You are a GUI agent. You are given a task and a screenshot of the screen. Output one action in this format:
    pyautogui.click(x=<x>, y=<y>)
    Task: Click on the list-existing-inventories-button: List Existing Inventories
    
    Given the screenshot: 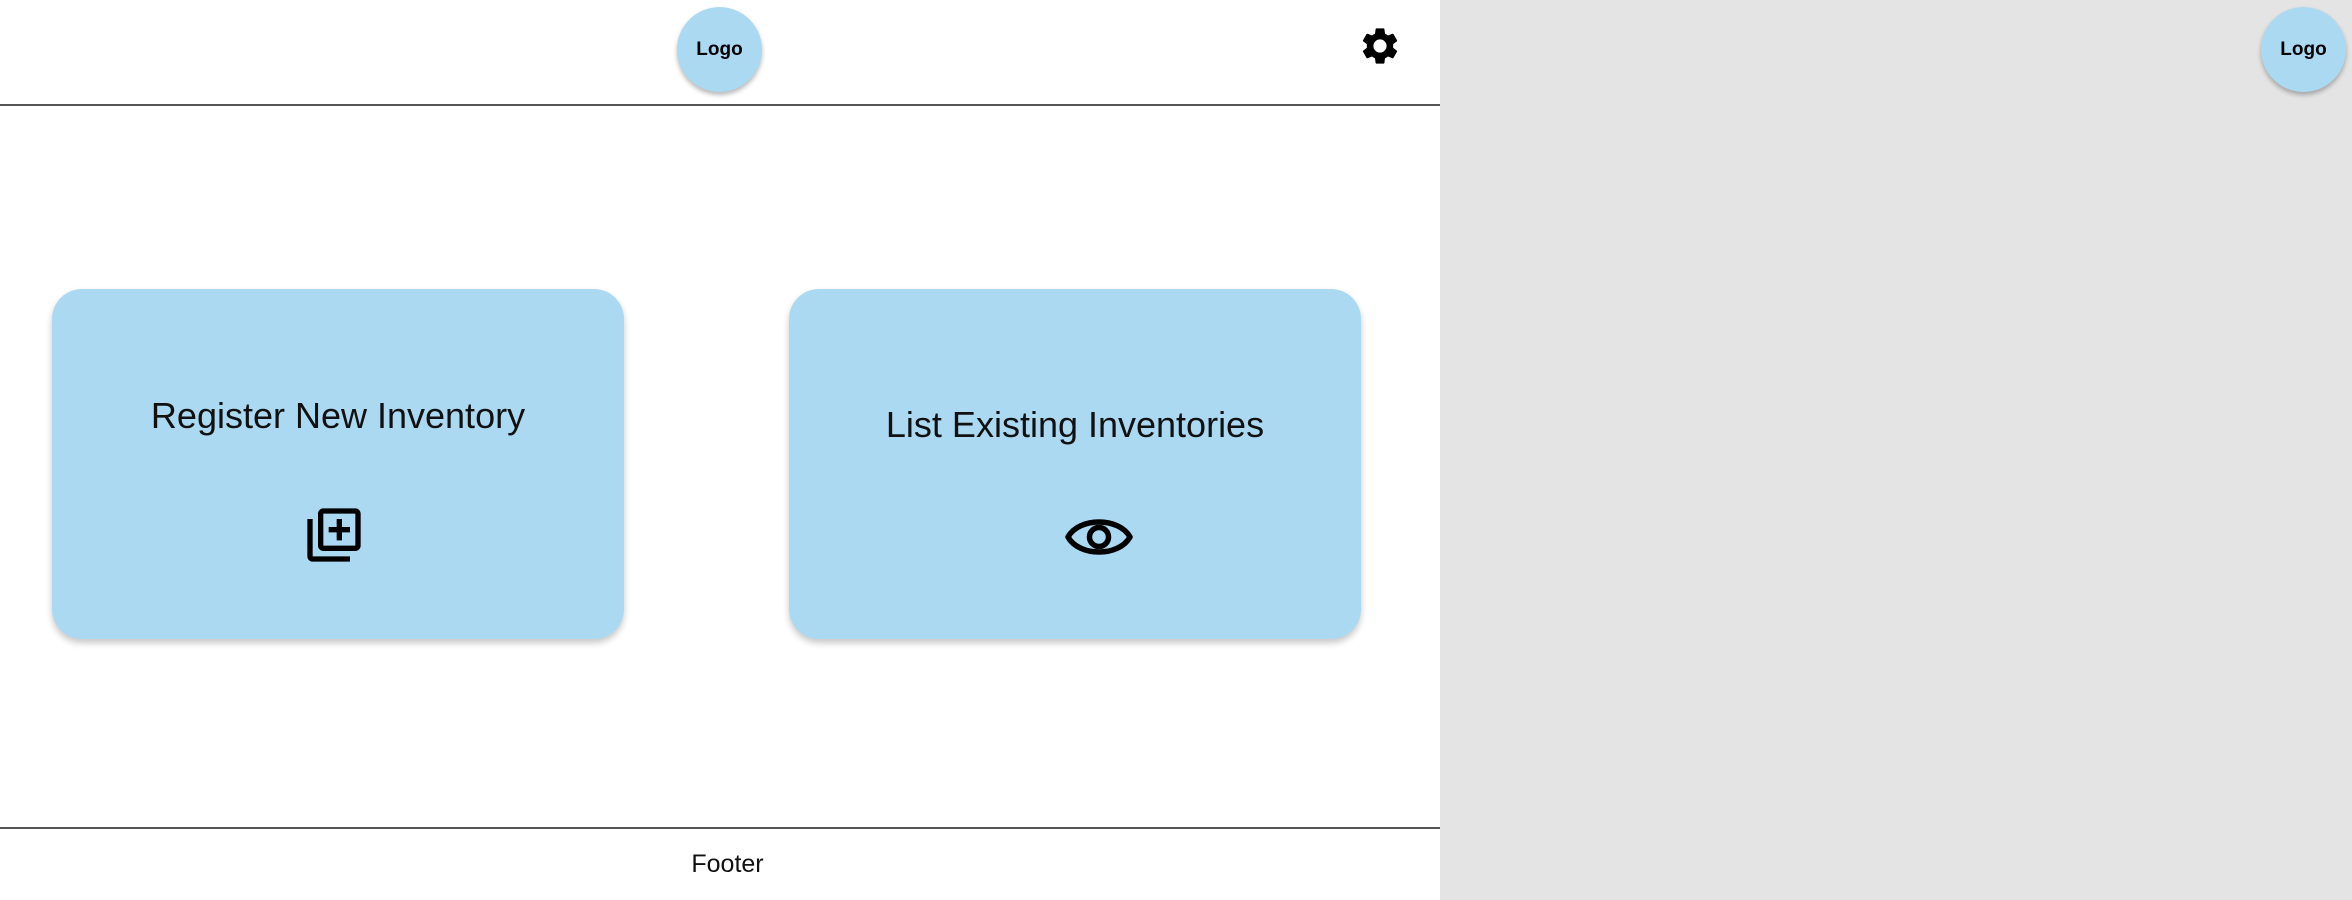 What is the action you would take?
    pyautogui.click(x=1075, y=464)
    